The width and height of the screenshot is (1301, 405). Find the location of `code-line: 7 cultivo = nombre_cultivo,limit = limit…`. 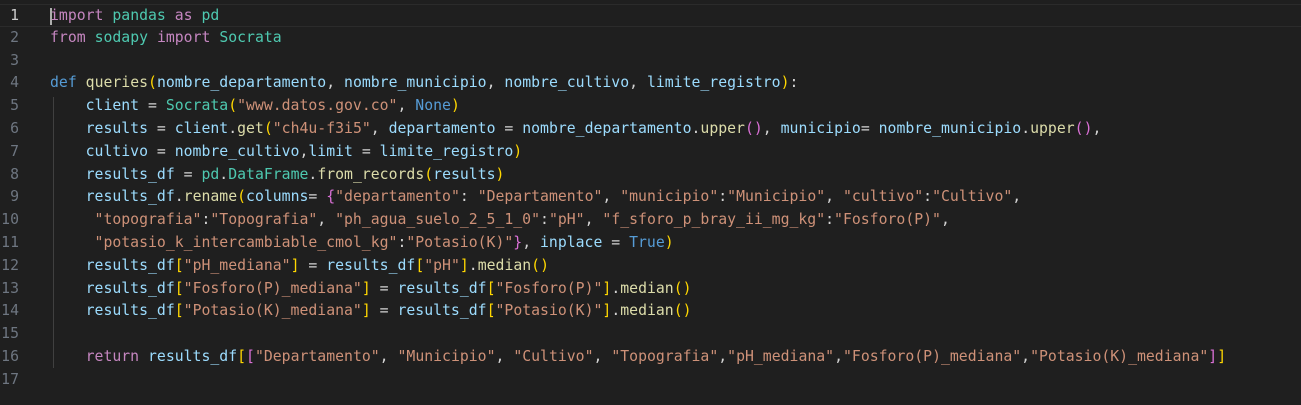

code-line: 7 cultivo = nombre_cultivo,limit = limit… is located at coordinates (650, 152).